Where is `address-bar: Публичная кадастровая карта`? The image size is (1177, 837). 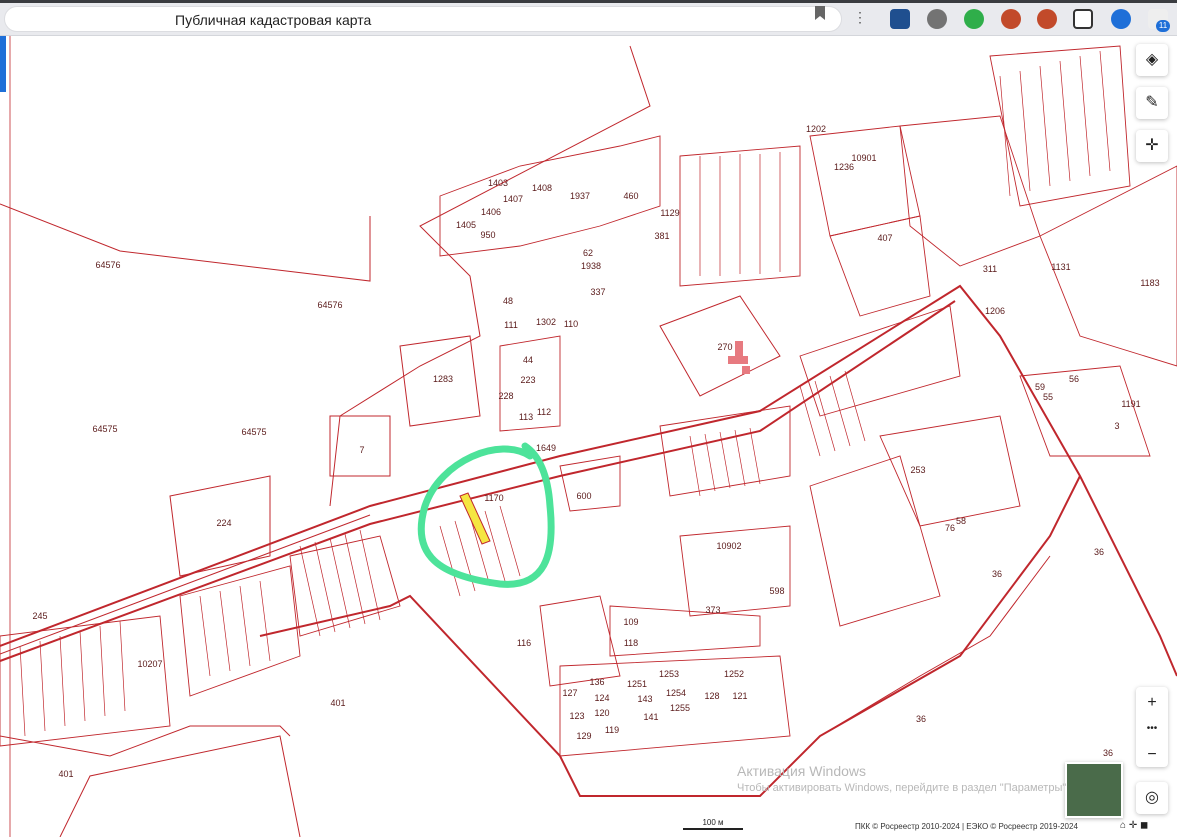 address-bar: Публичная кадастровая карта is located at coordinates (423, 19).